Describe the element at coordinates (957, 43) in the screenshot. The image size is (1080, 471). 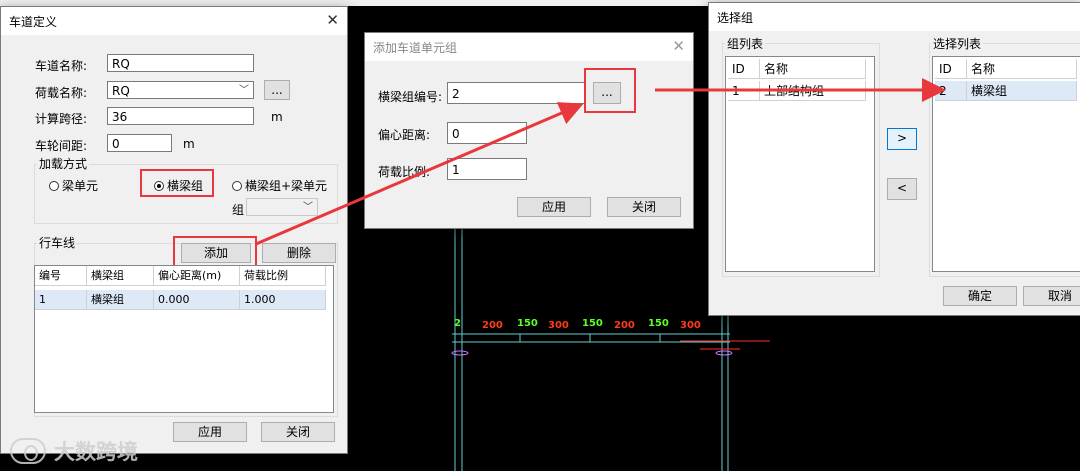
I see `selected-list-title: 选择列表` at that location.